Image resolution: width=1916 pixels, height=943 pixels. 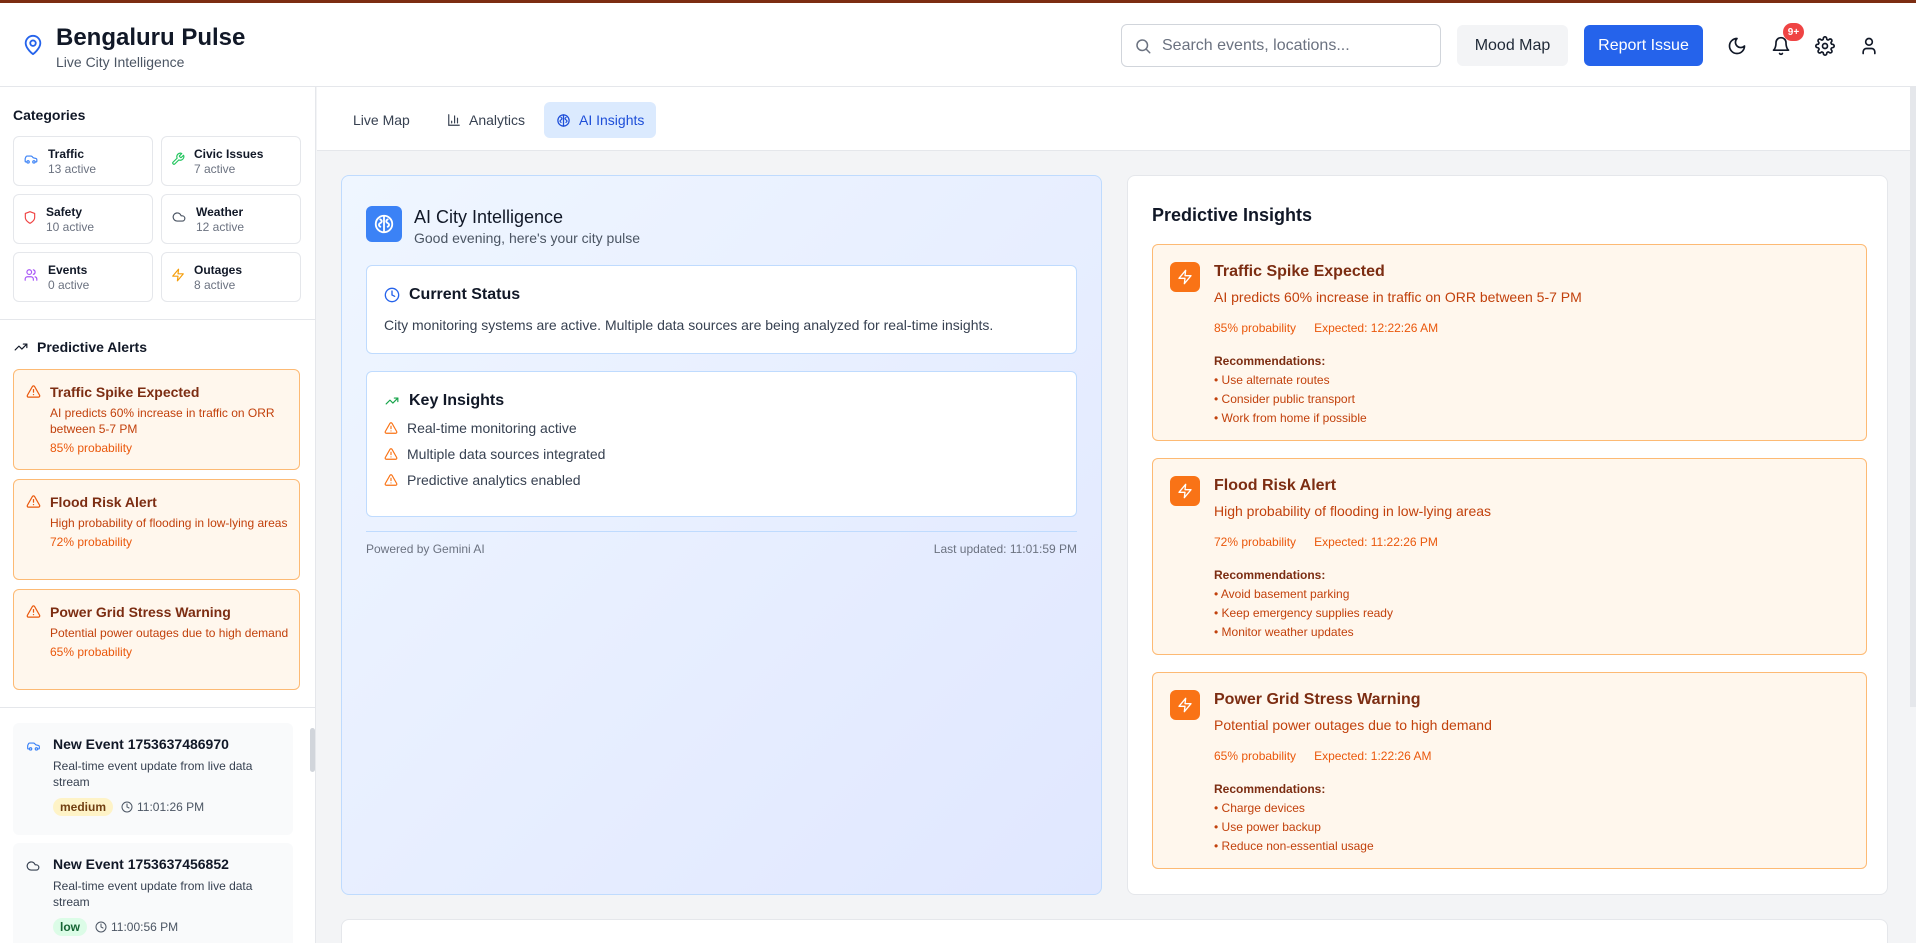 What do you see at coordinates (721, 454) in the screenshot?
I see `insight-item: Multiple data sources integrated` at bounding box center [721, 454].